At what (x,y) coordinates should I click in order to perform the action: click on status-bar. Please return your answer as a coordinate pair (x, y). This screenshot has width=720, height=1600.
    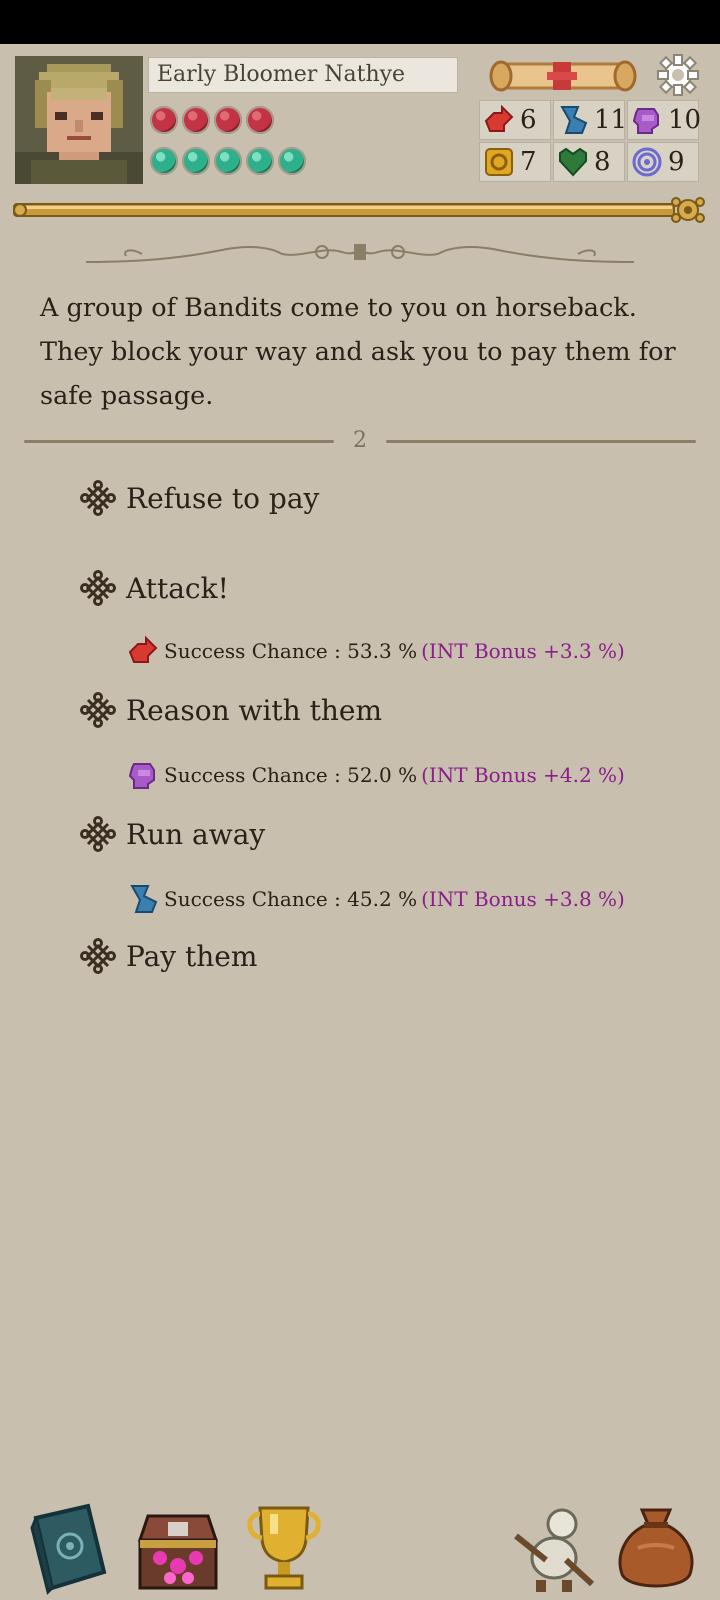
    Looking at the image, I should click on (360, 22).